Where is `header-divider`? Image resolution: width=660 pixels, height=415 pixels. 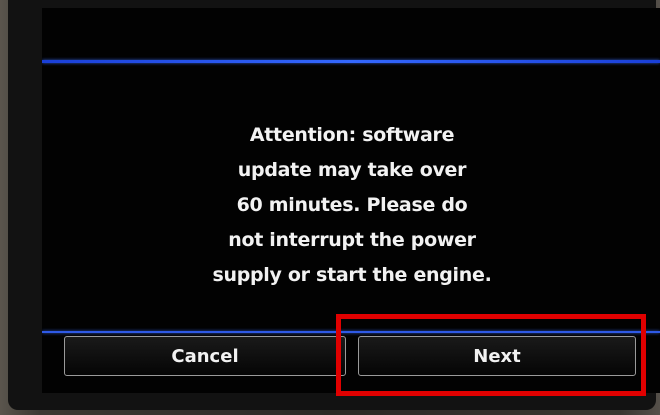 header-divider is located at coordinates (351, 61).